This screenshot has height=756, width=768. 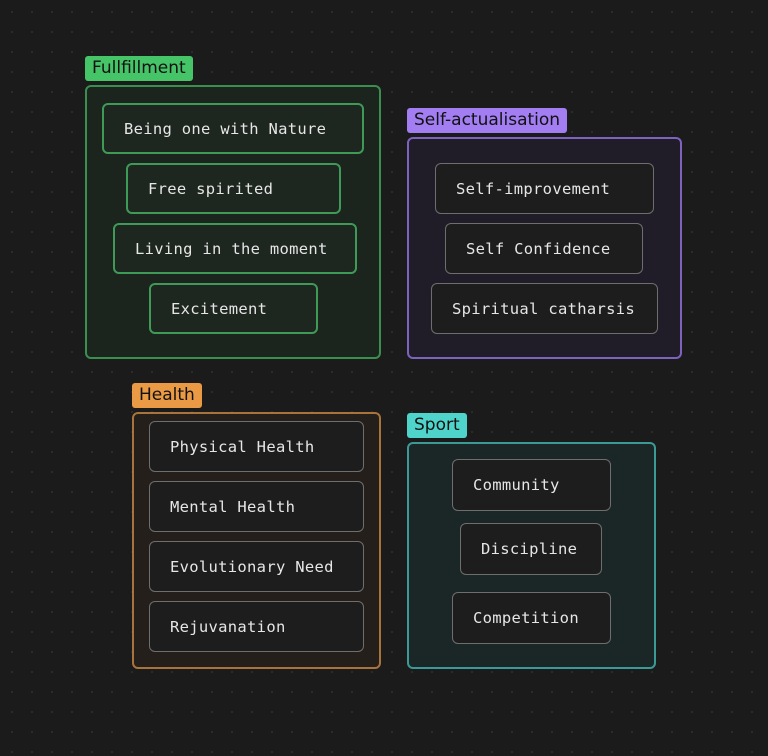 I want to click on group-sport-label: Sport, so click(x=437, y=425).